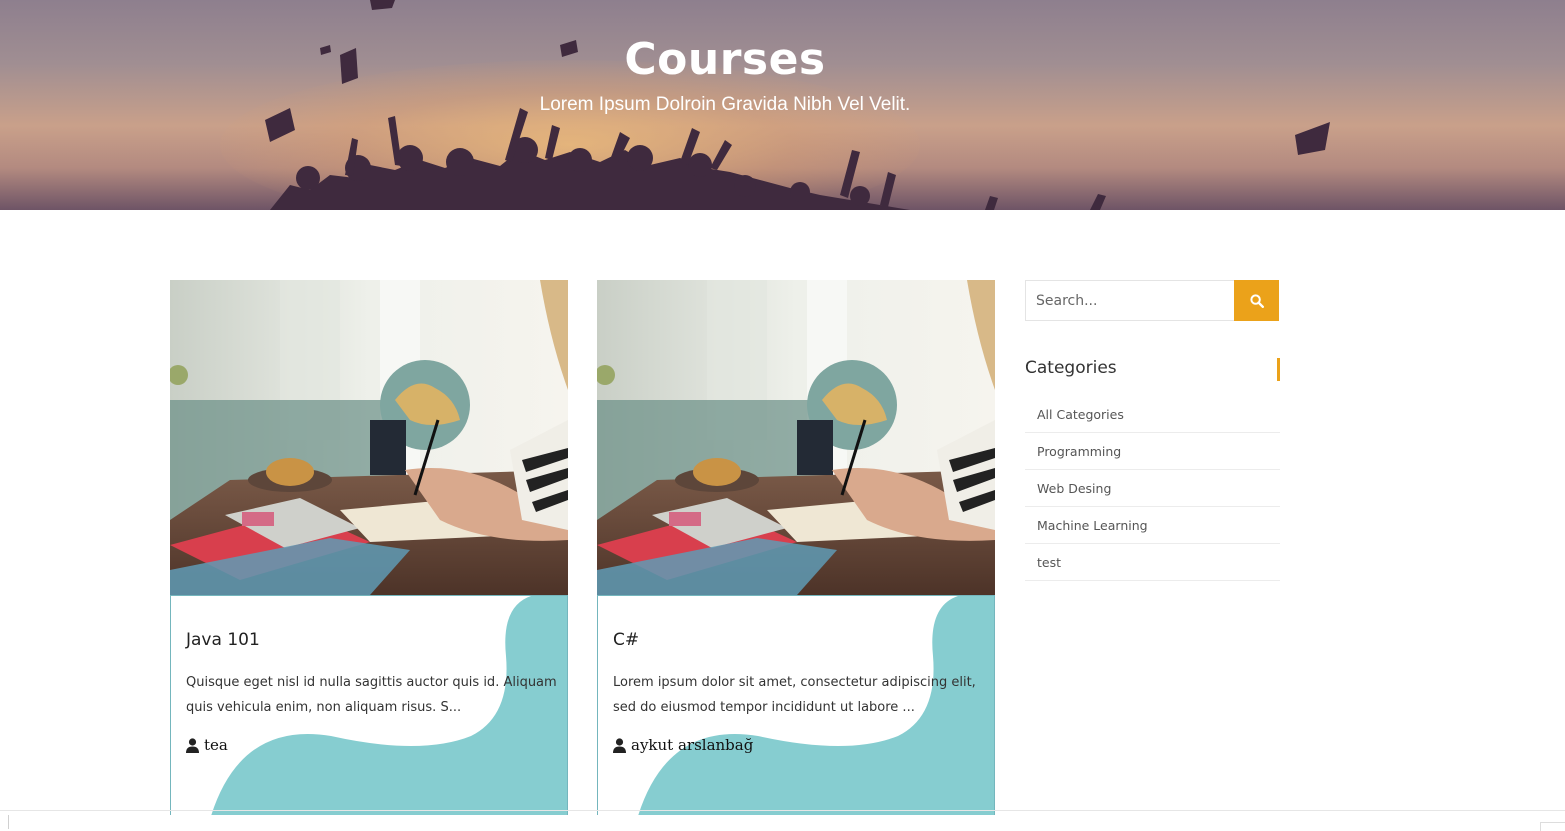  Describe the element at coordinates (216, 745) in the screenshot. I see `author-name: tea` at that location.